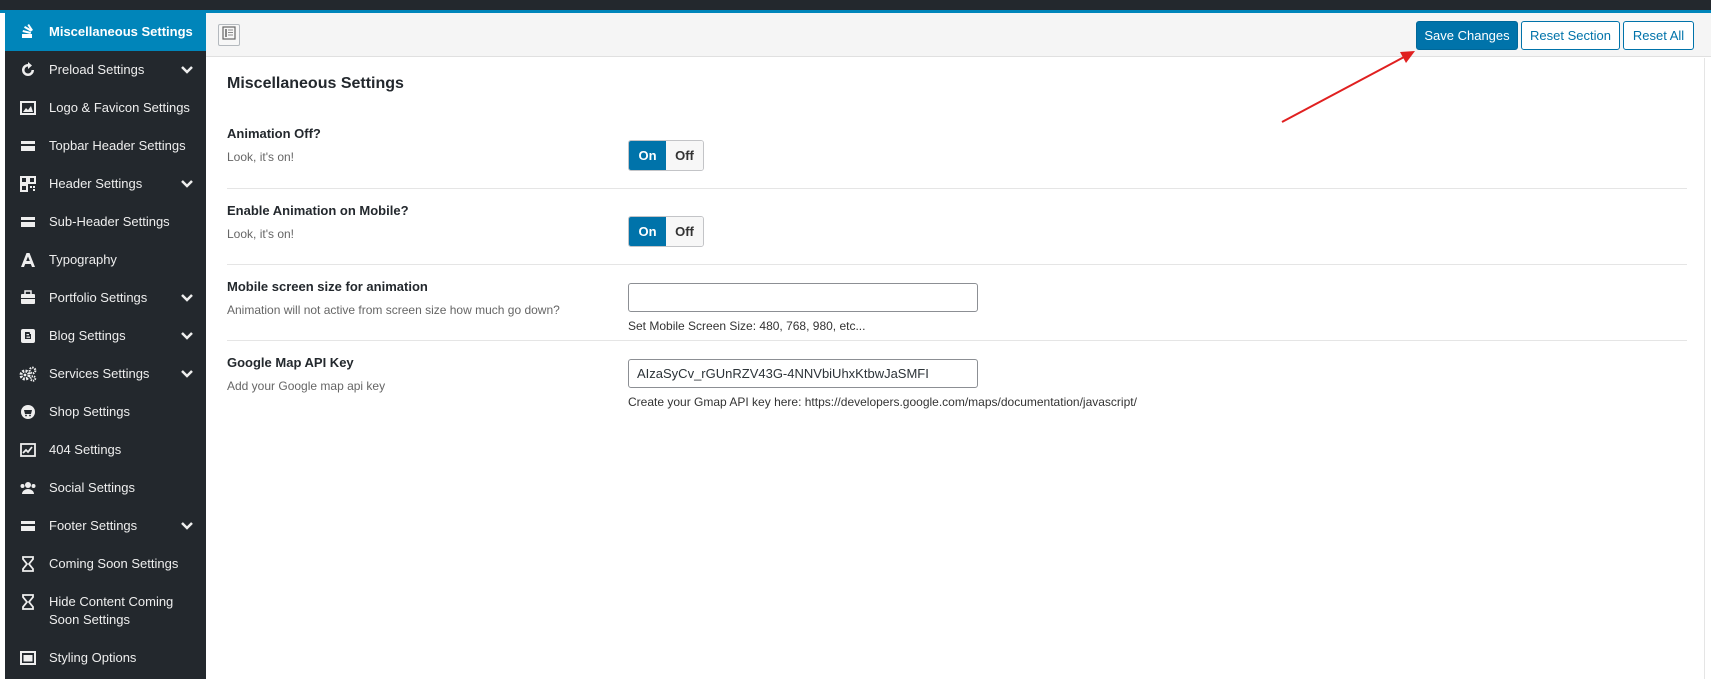 This screenshot has height=679, width=1711. What do you see at coordinates (327, 286) in the screenshot?
I see `field-title: Mobile screen size for animation` at bounding box center [327, 286].